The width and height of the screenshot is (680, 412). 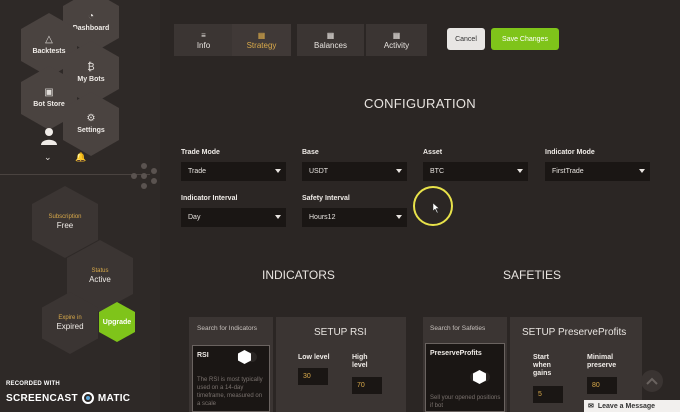 What do you see at coordinates (548, 394) in the screenshot?
I see `start-when-gains-input: 5` at bounding box center [548, 394].